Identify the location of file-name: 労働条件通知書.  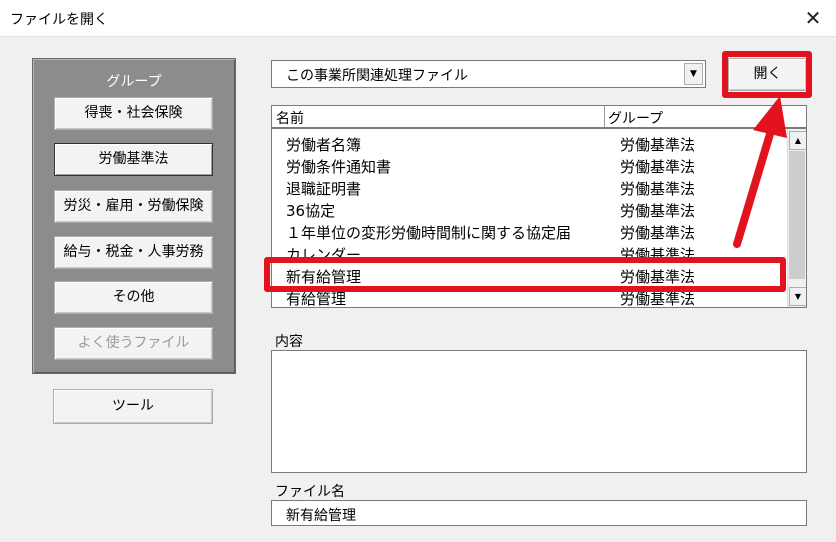
(339, 167).